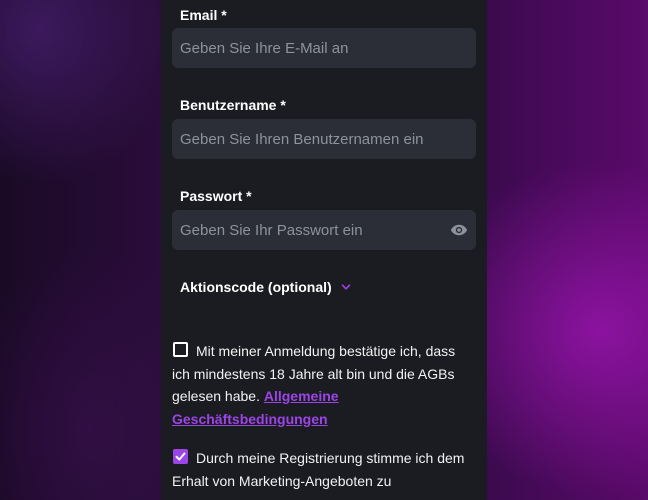 The image size is (648, 500). I want to click on password-field-wrapper, so click(324, 230).